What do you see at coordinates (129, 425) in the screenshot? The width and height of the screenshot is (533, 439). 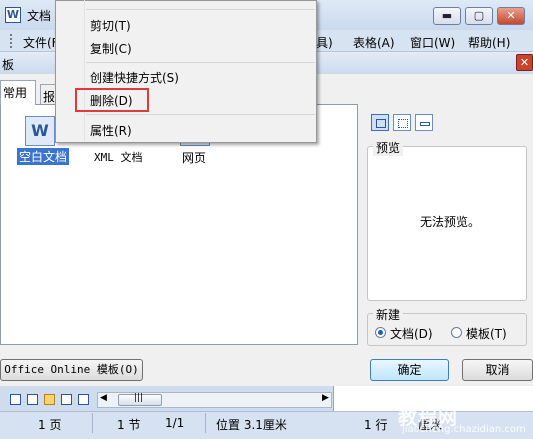 I see `status-section: 1 节` at bounding box center [129, 425].